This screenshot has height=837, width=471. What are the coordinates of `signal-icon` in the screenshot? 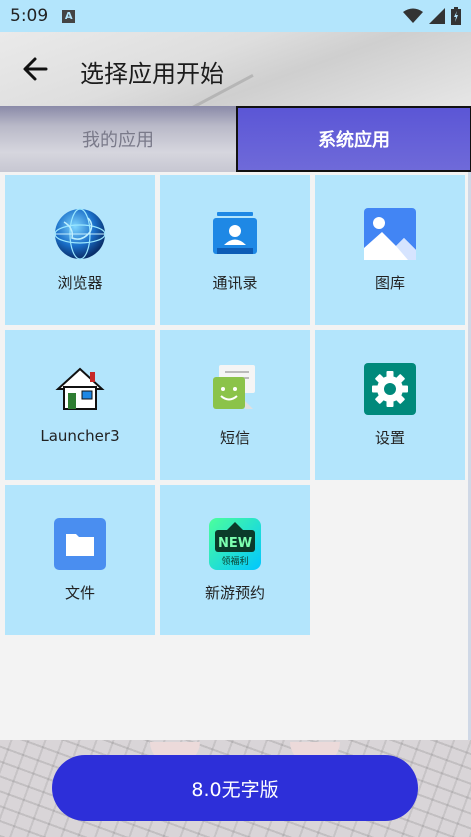 It's located at (437, 16).